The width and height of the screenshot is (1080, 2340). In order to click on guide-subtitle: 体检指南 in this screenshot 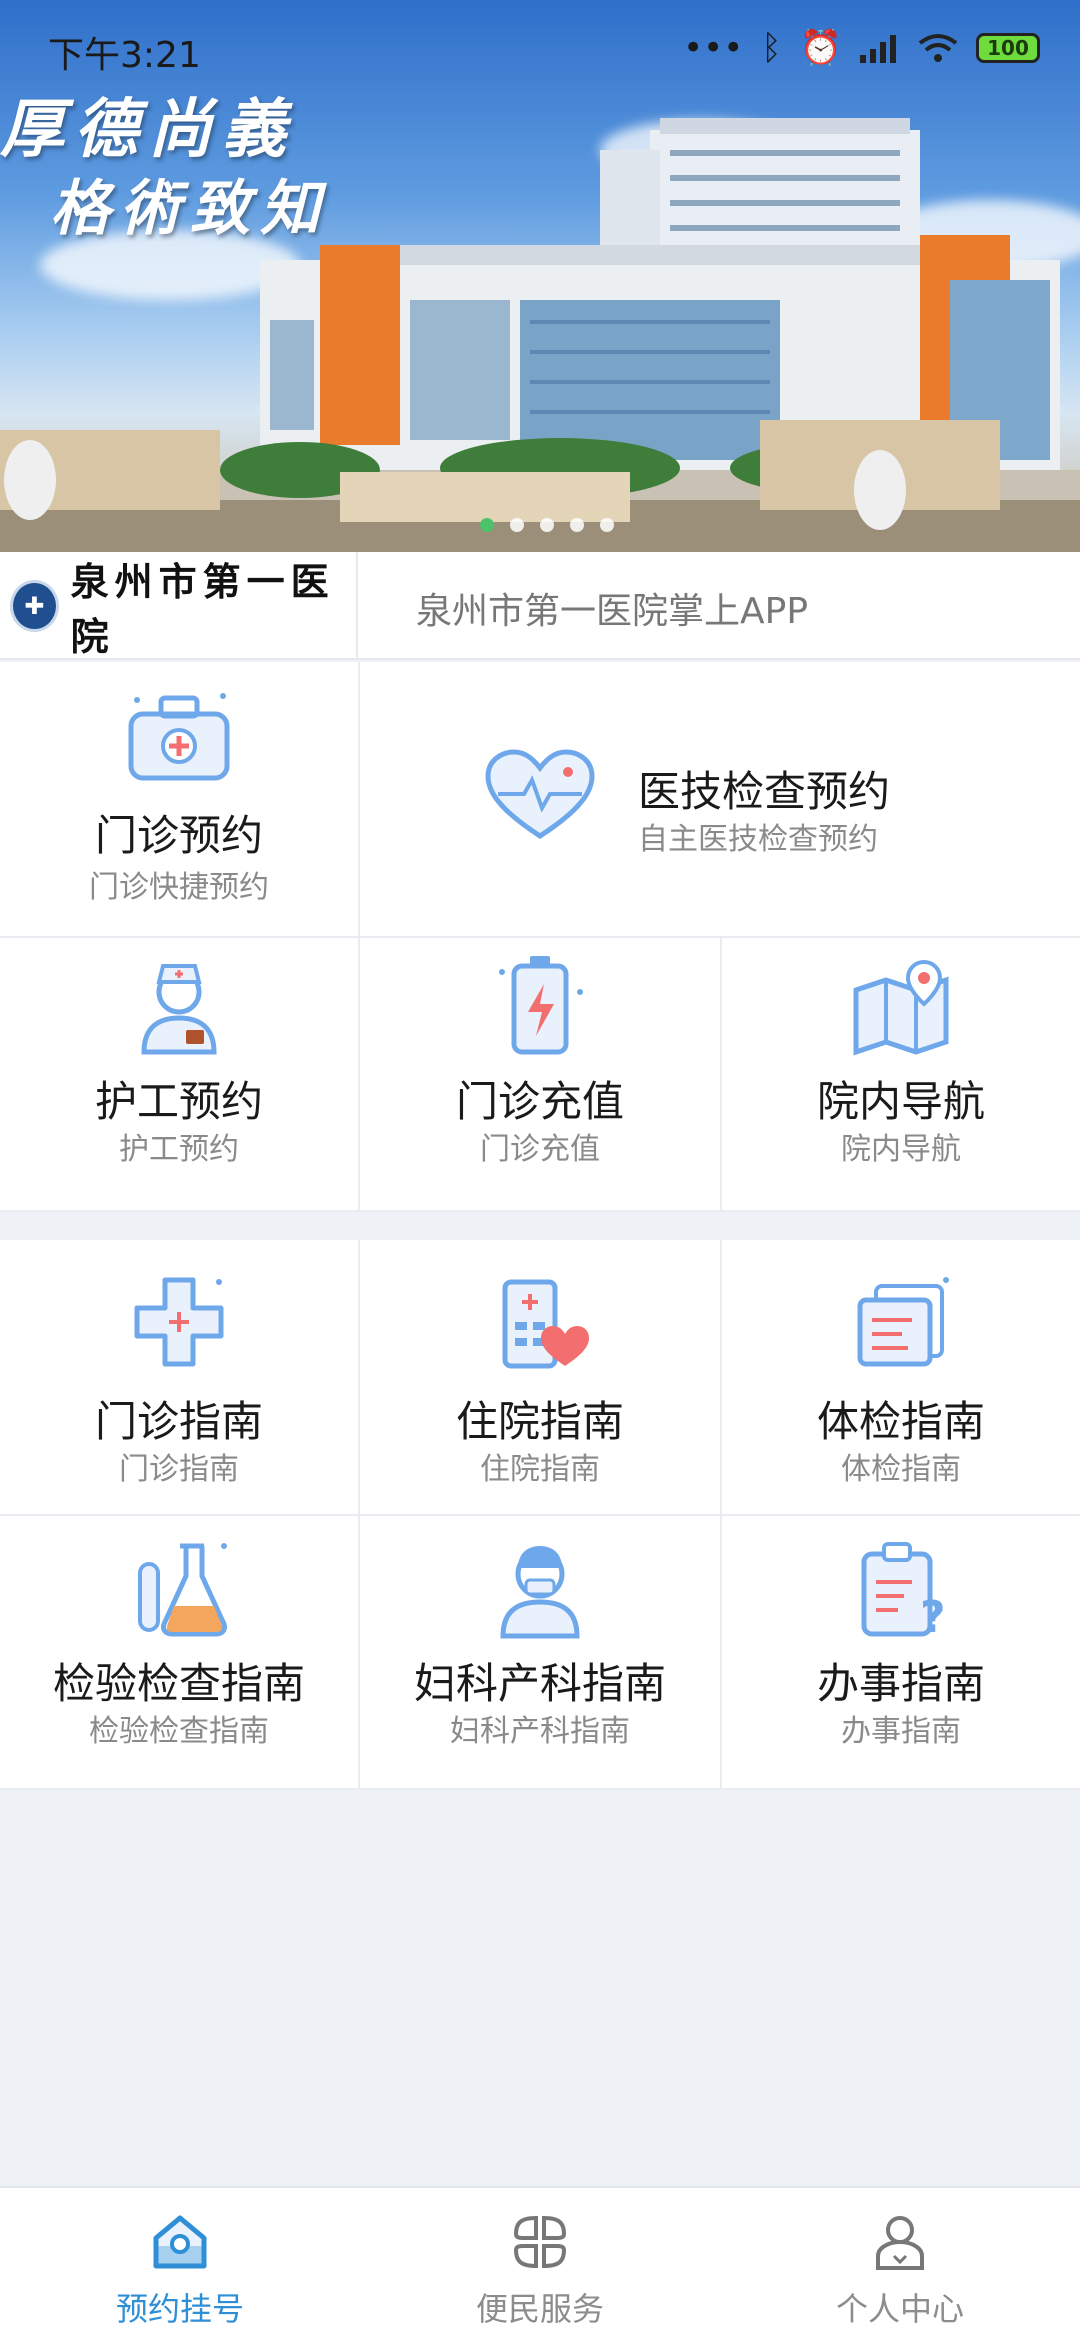, I will do `click(901, 1469)`.